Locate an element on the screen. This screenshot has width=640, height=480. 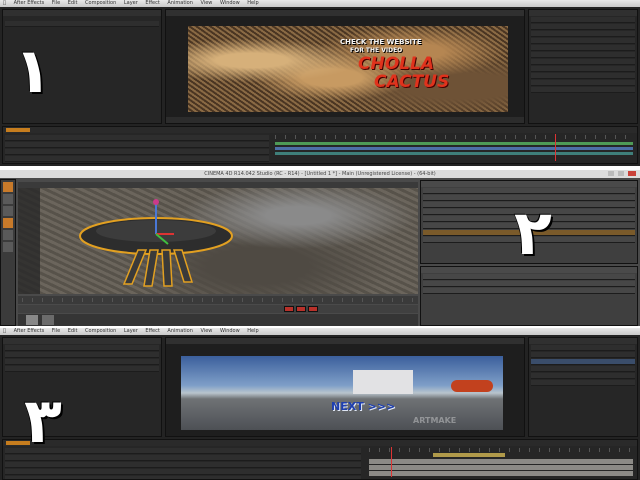
animation-bar is located at coordinates (218, 300).